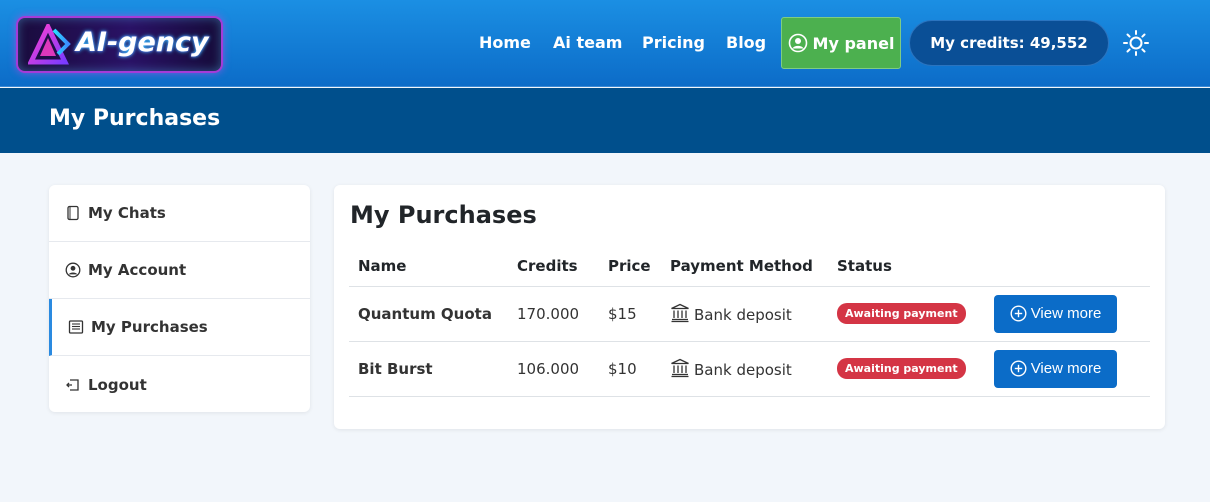 The image size is (1210, 502). Describe the element at coordinates (135, 118) in the screenshot. I see `page-title: My Purchases` at that location.